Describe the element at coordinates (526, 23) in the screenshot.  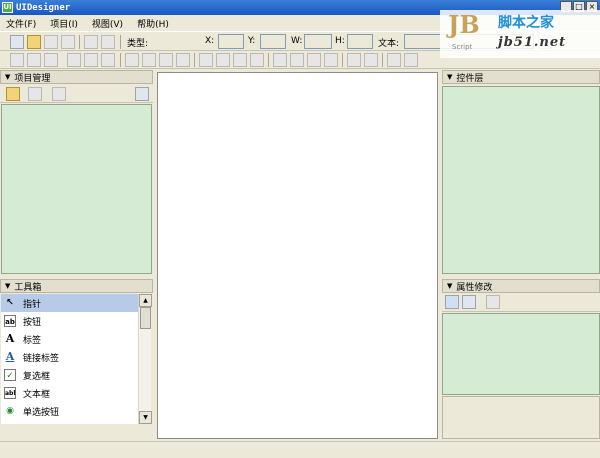
I see `logo-cn: 脚本之家` at that location.